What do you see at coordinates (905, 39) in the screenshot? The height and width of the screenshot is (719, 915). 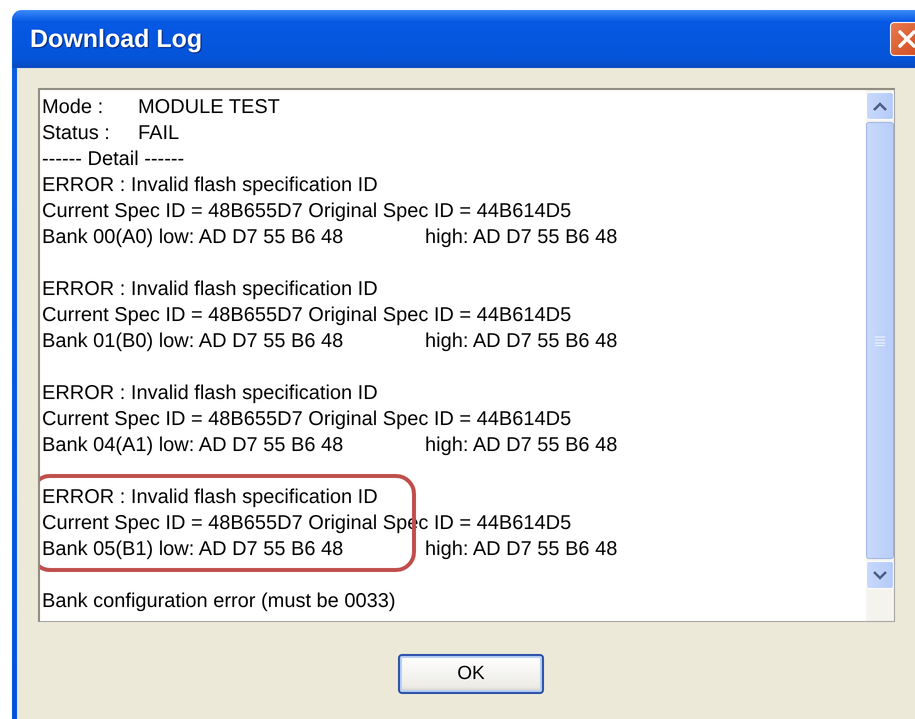 I see `close-icon` at bounding box center [905, 39].